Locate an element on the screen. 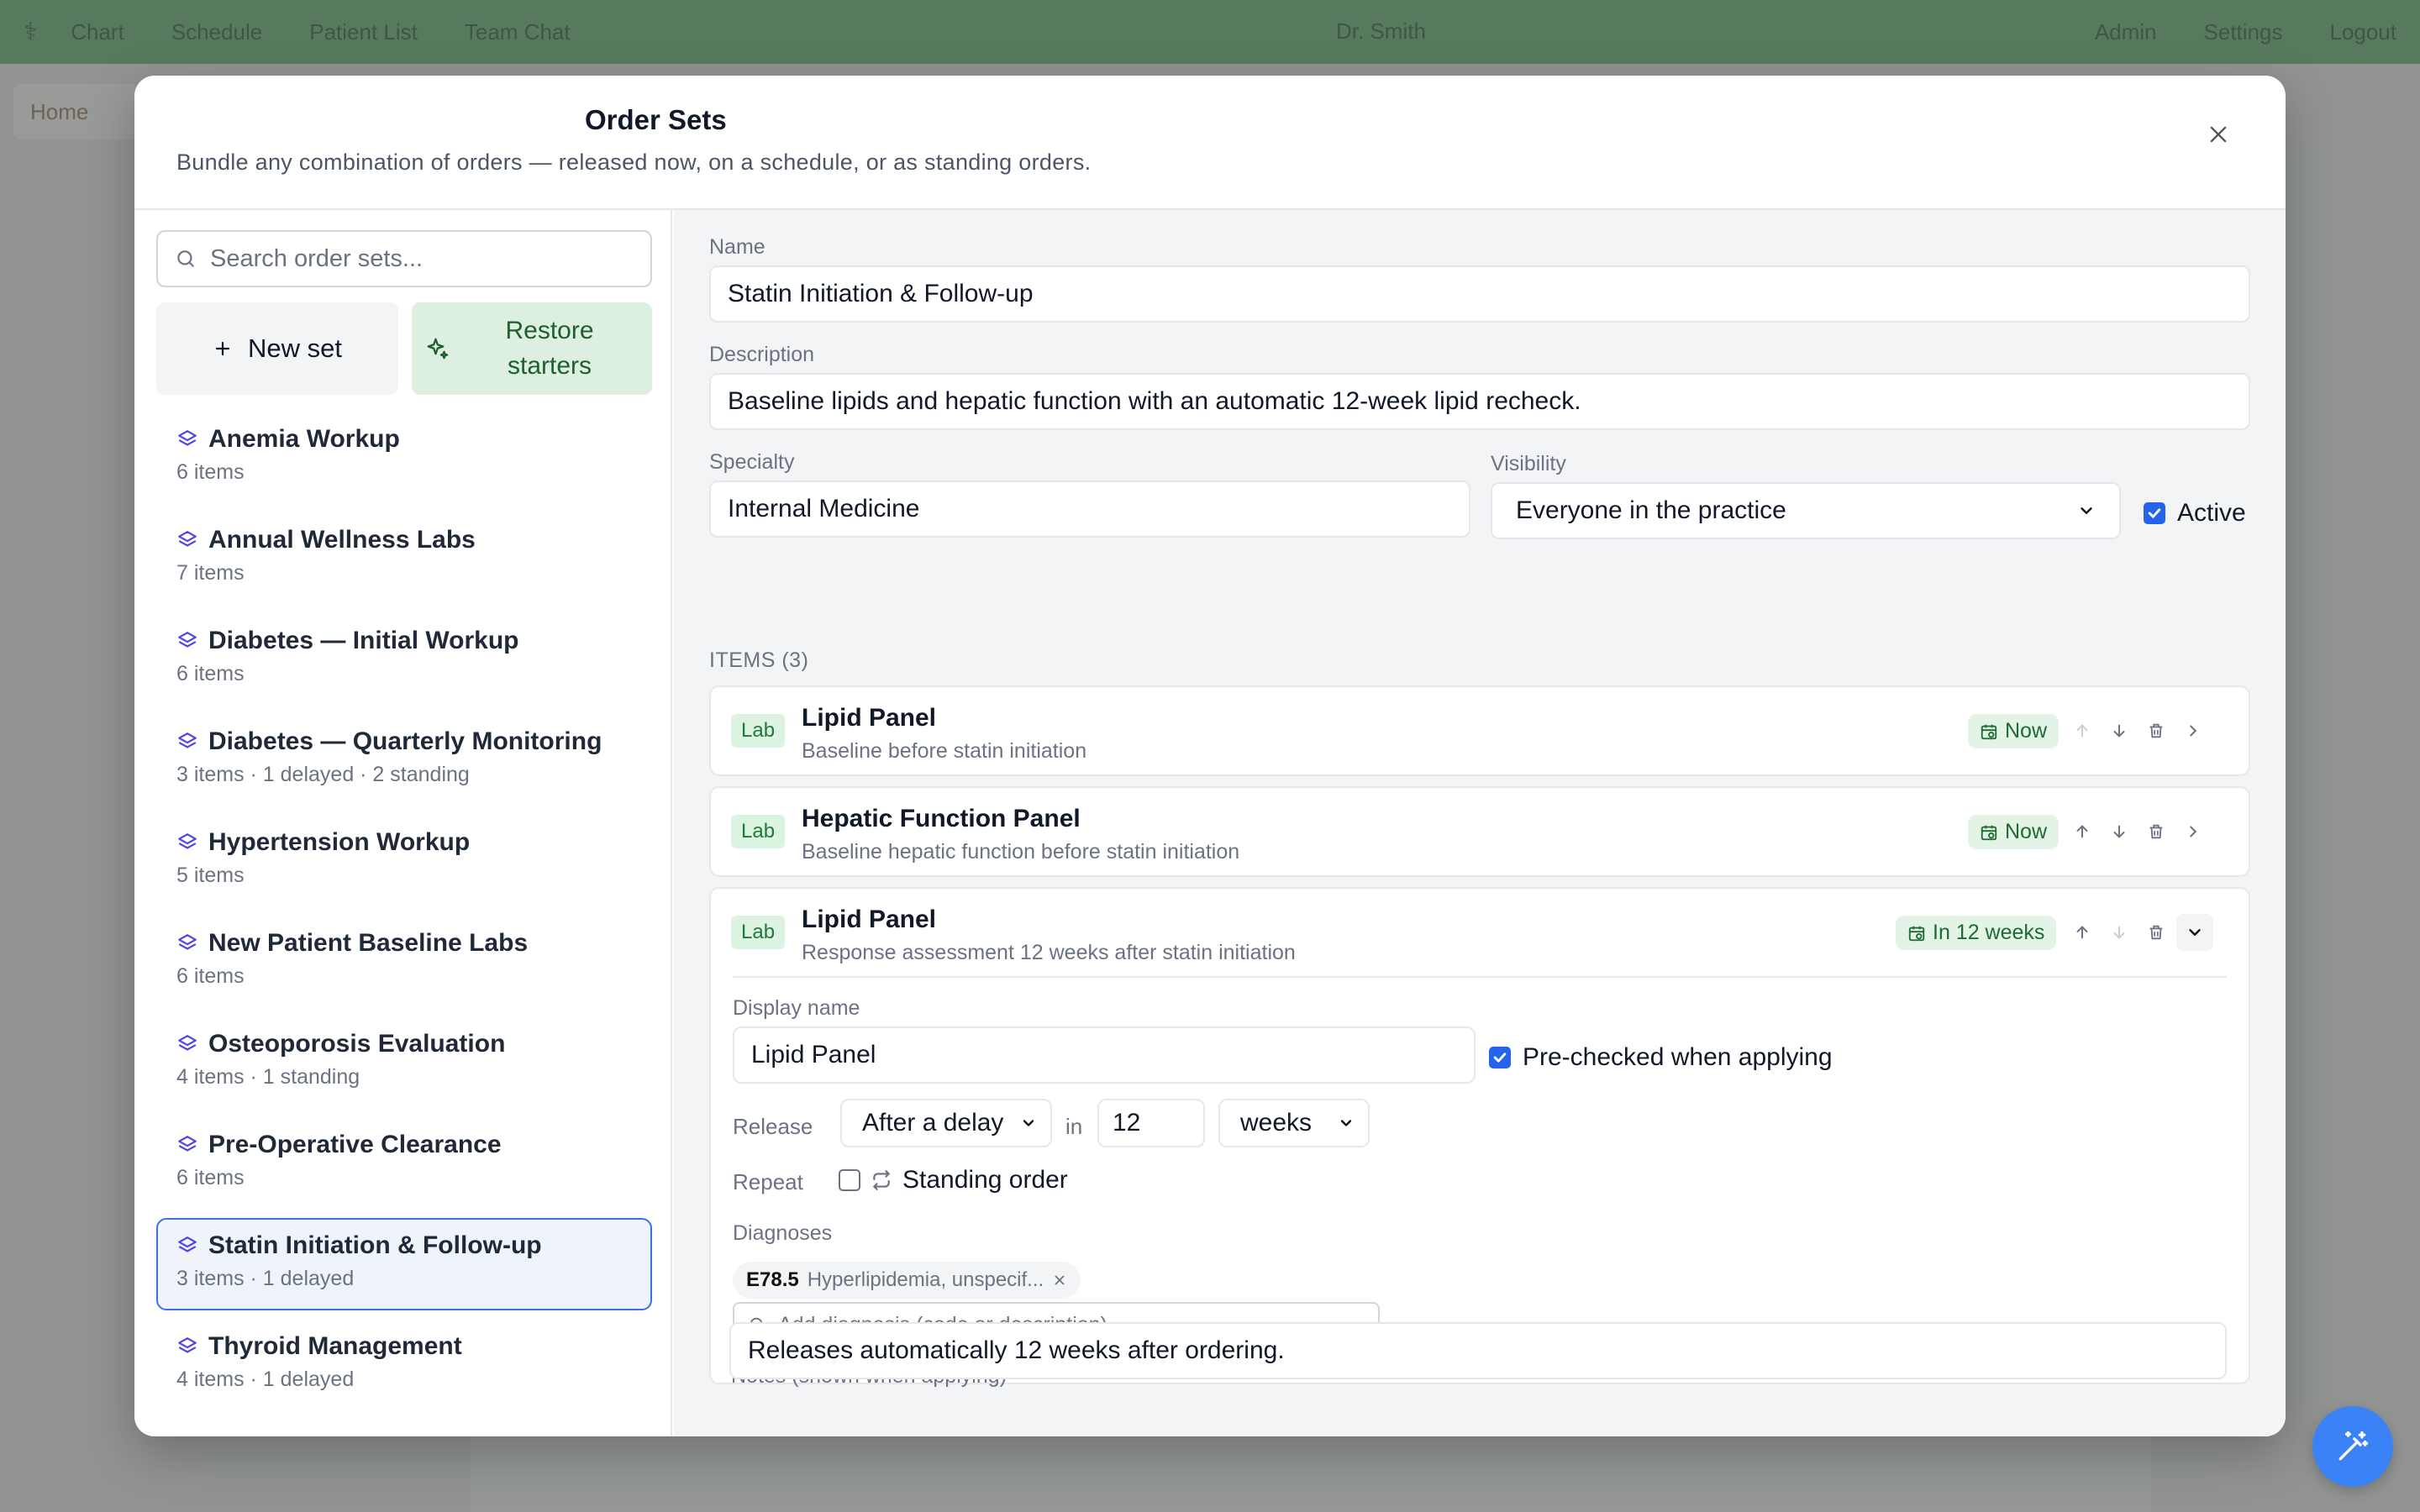 This screenshot has width=2420, height=1512. ai-assist-button is located at coordinates (2352, 1446).